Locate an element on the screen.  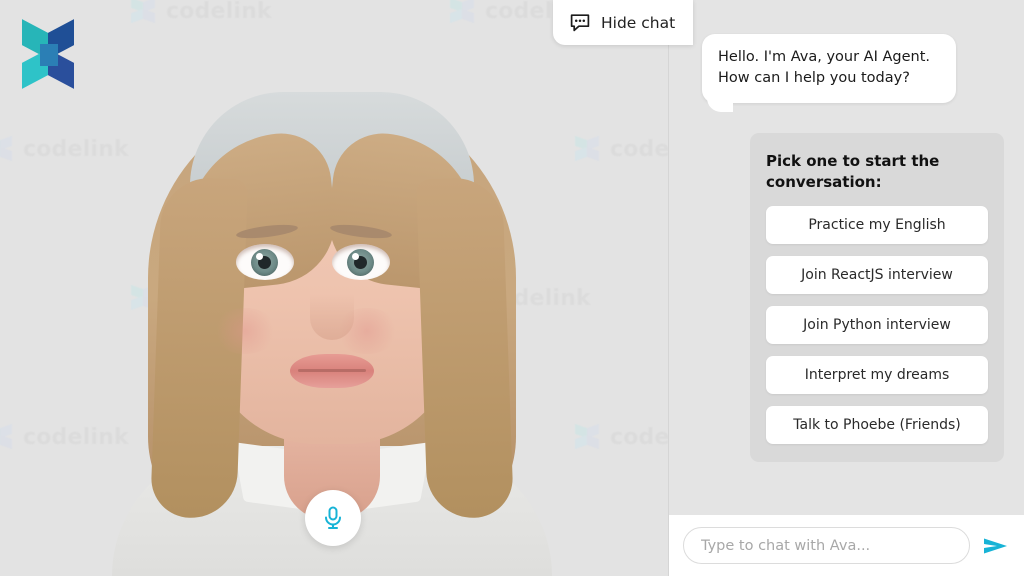
chat-input-bar is located at coordinates (846, 545).